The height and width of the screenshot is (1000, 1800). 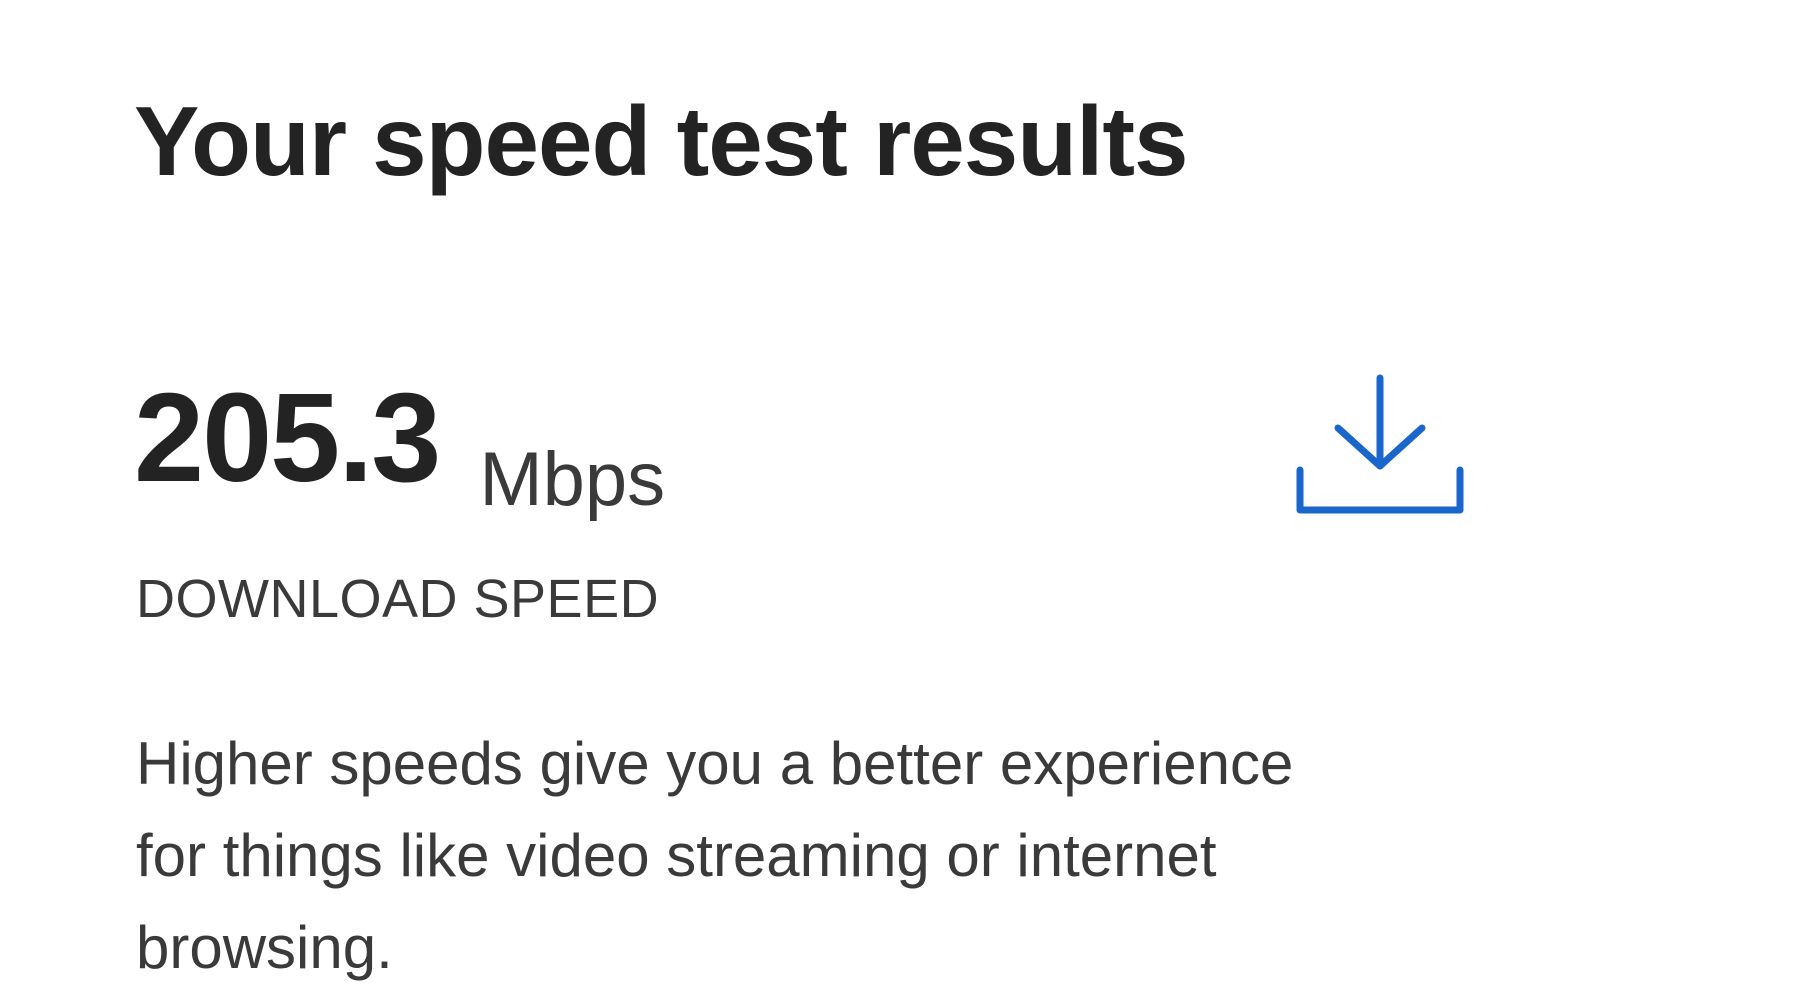 I want to click on download-speed-value: 205.3, so click(x=287, y=437).